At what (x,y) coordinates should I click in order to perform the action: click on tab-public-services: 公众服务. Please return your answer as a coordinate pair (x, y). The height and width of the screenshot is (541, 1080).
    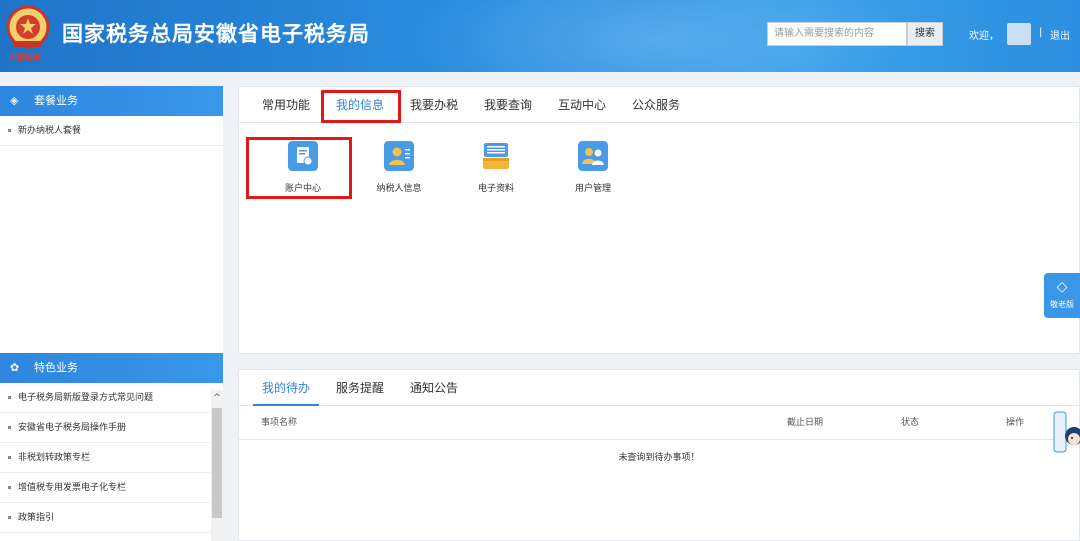
    Looking at the image, I should click on (656, 105).